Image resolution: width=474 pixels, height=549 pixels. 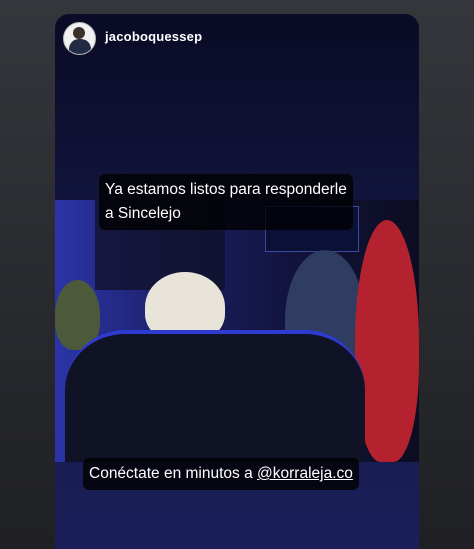 What do you see at coordinates (173, 473) in the screenshot?
I see `caption-bottom-text: Conéctate en minutos a` at bounding box center [173, 473].